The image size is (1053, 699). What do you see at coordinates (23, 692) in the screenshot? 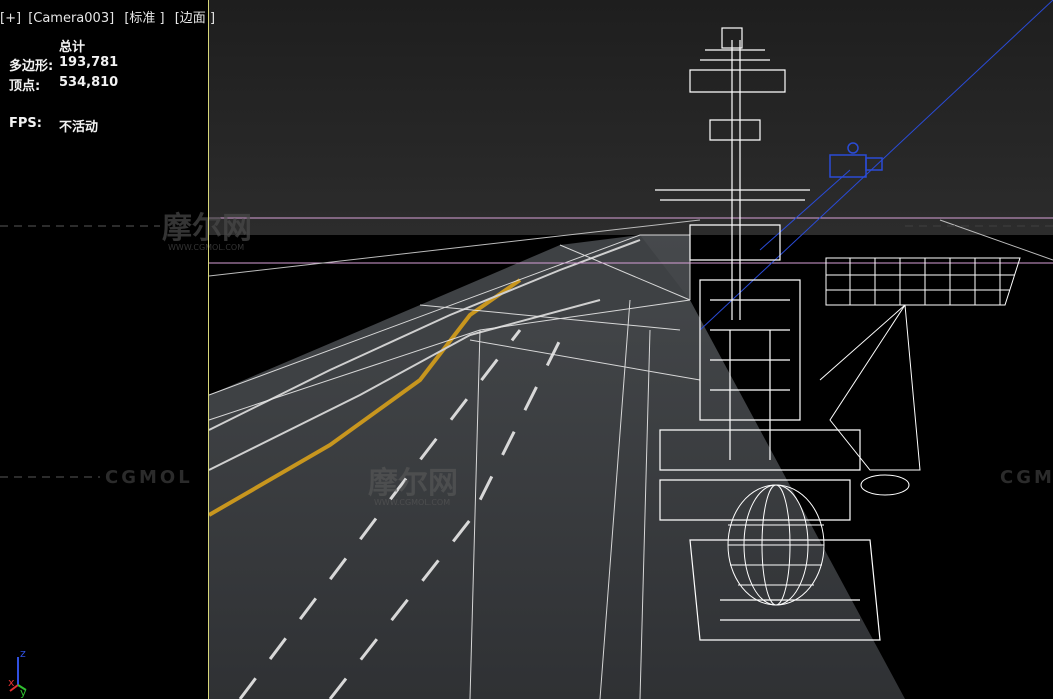
I see `y-axis-label: y` at bounding box center [23, 692].